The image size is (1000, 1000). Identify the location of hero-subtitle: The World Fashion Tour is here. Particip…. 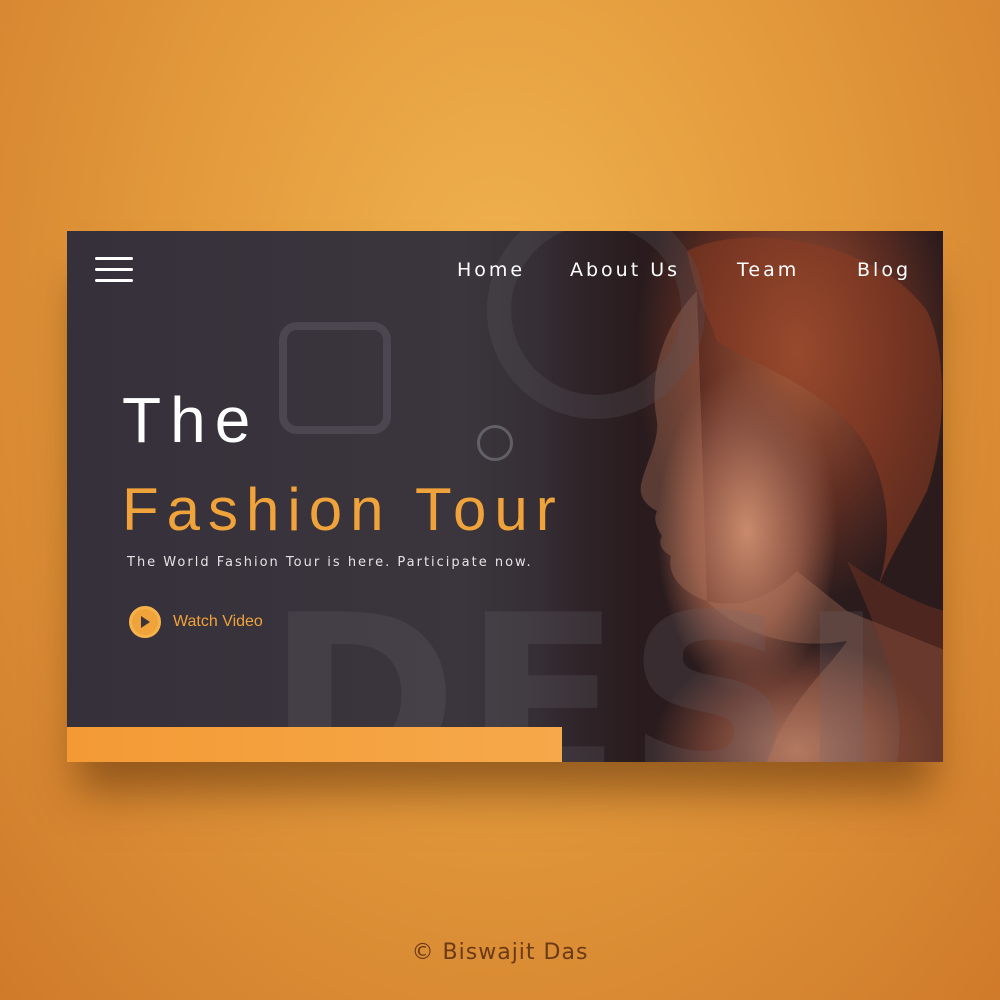
(330, 562).